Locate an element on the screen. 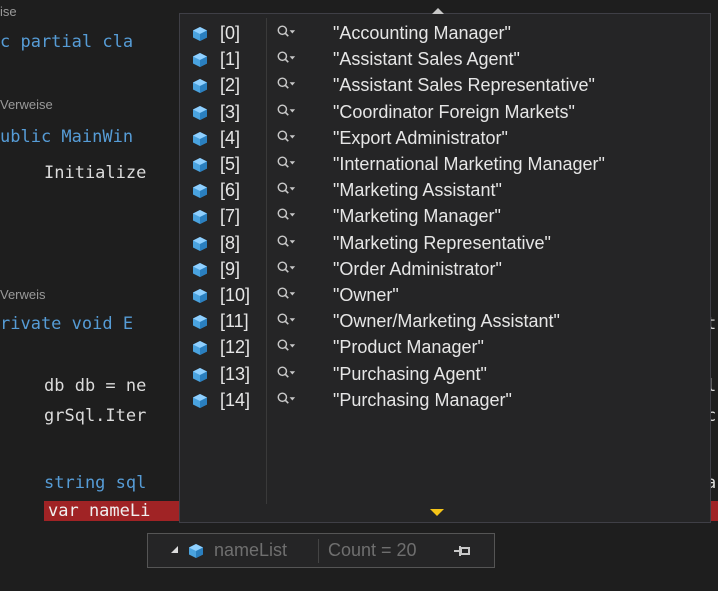 This screenshot has height=591, width=718. references-label-1: Verweise is located at coordinates (26, 104).